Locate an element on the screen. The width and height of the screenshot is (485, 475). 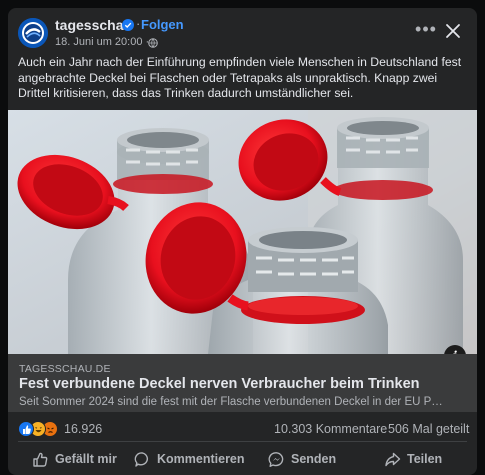
link-domain: TAGESSCHAU.DE is located at coordinates (65, 369).